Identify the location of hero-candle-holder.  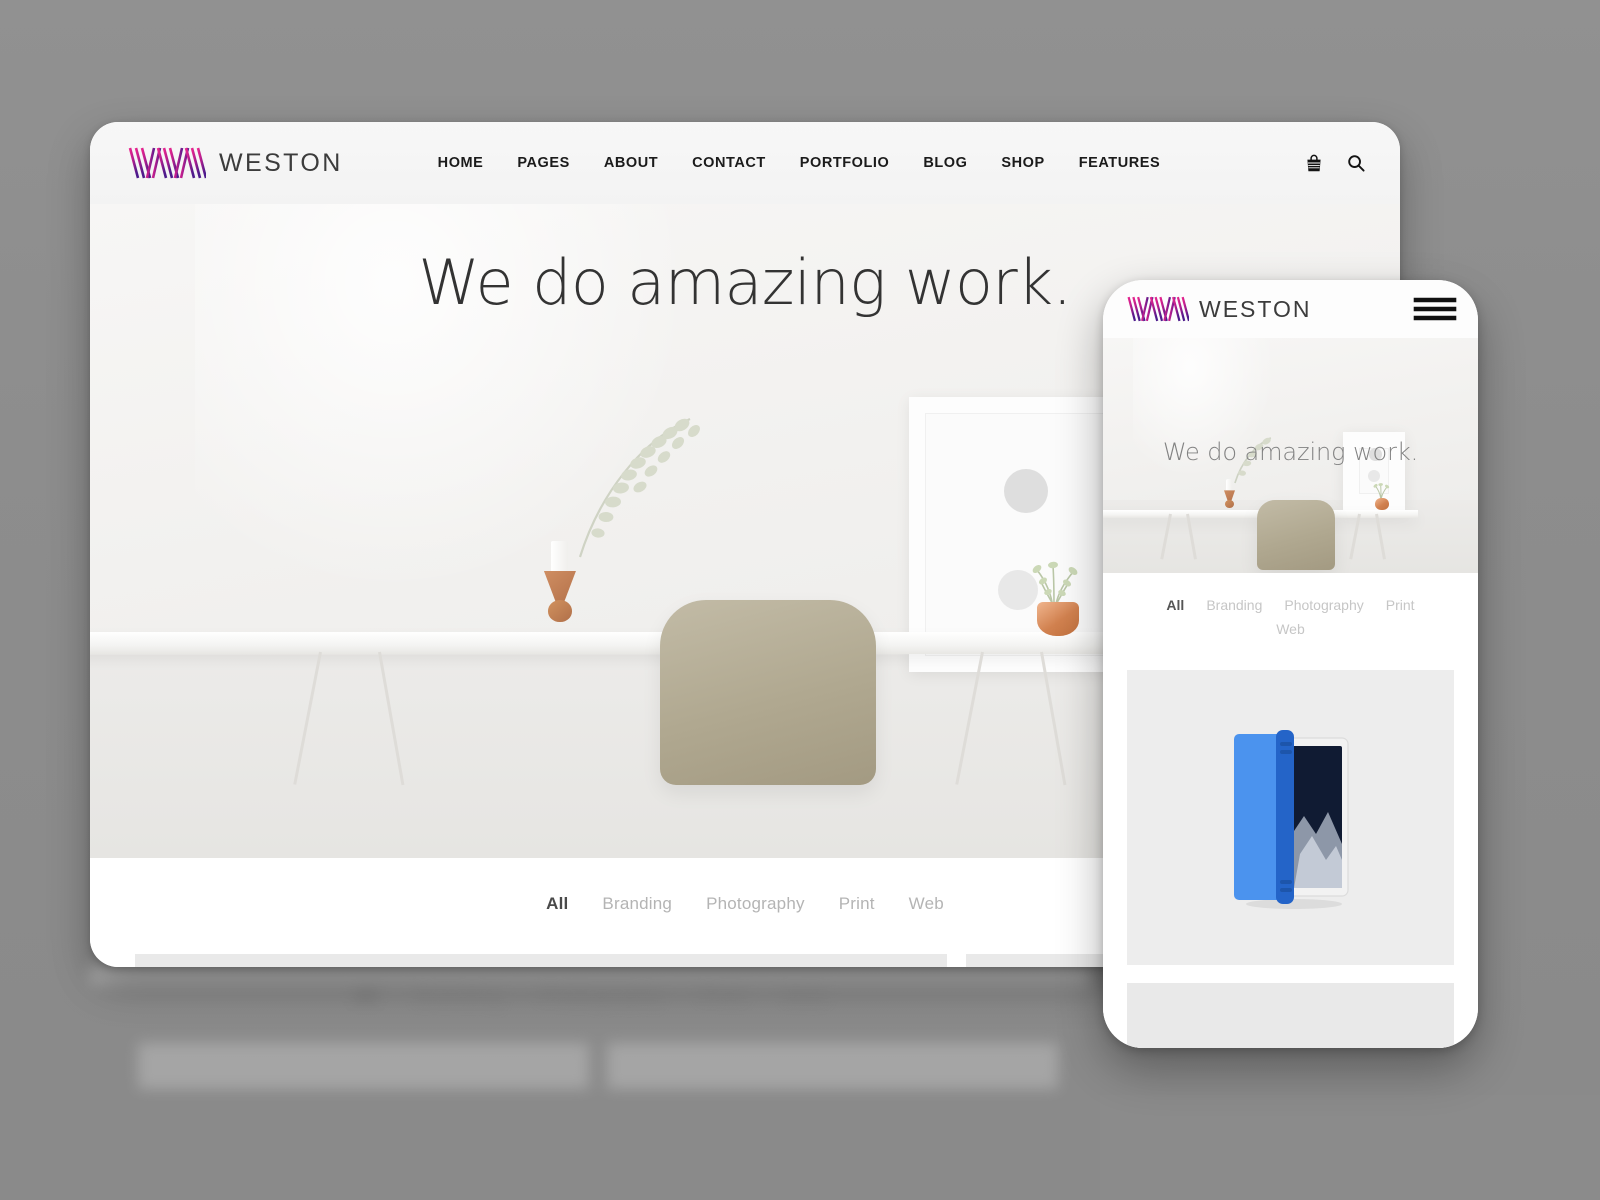
(560, 588).